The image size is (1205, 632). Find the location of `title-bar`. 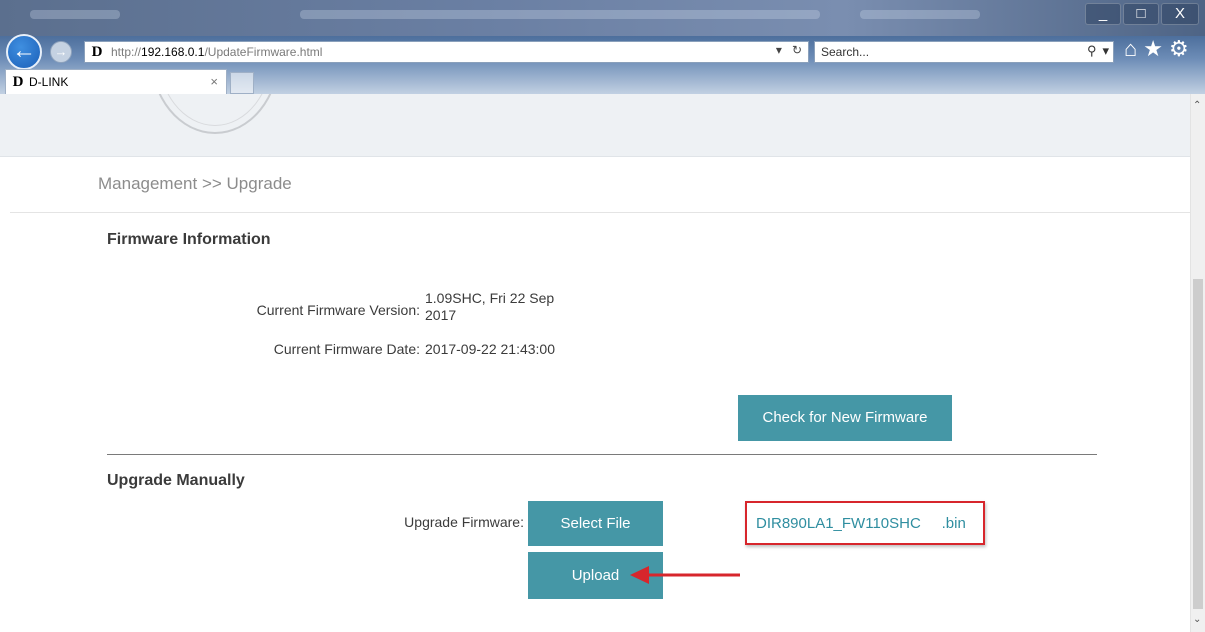

title-bar is located at coordinates (602, 18).